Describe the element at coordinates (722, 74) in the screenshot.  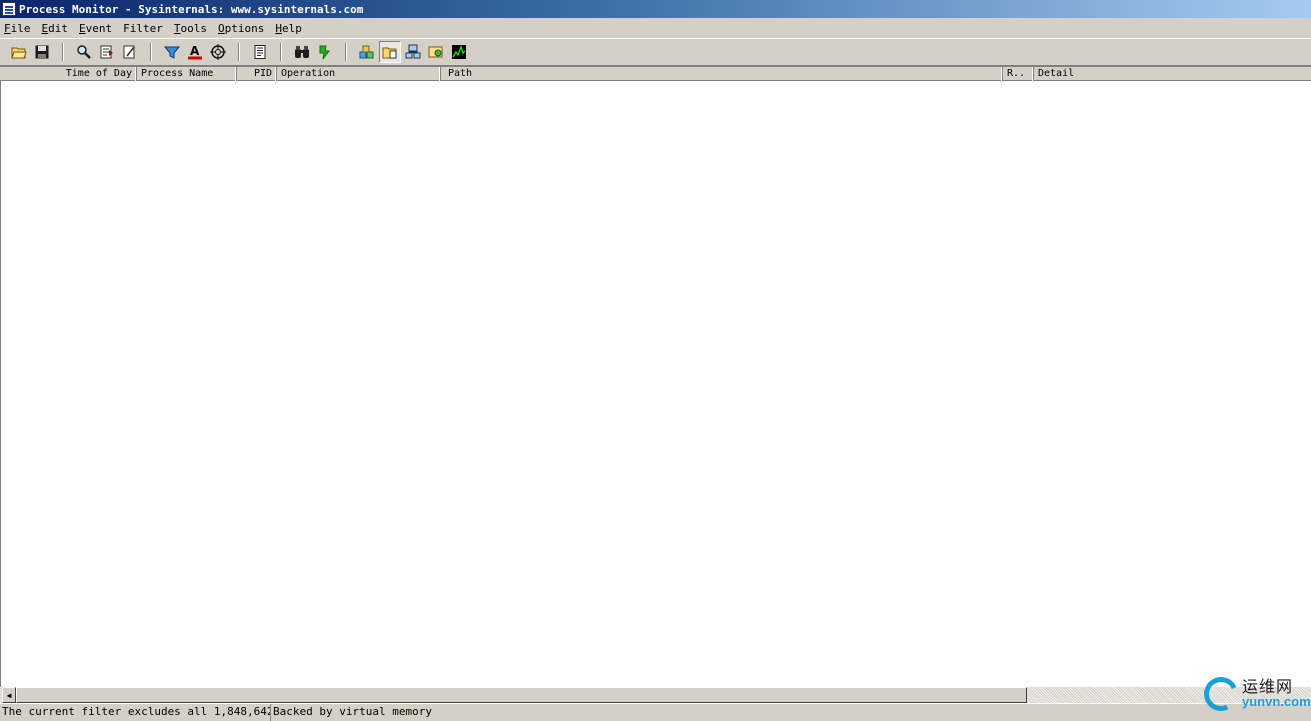
I see `column-path: Path` at that location.